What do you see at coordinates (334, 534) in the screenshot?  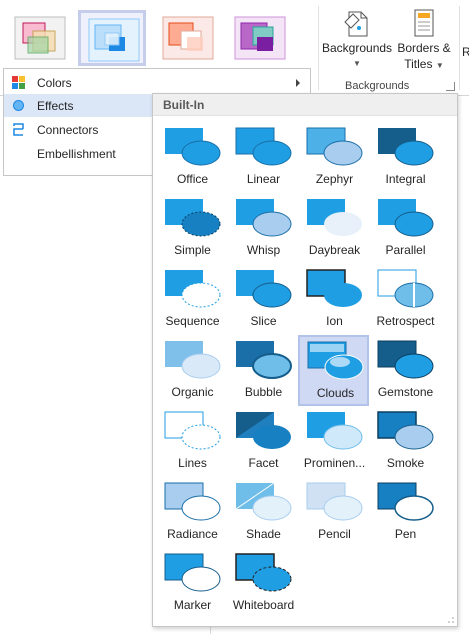 I see `effect-label: Pencil` at bounding box center [334, 534].